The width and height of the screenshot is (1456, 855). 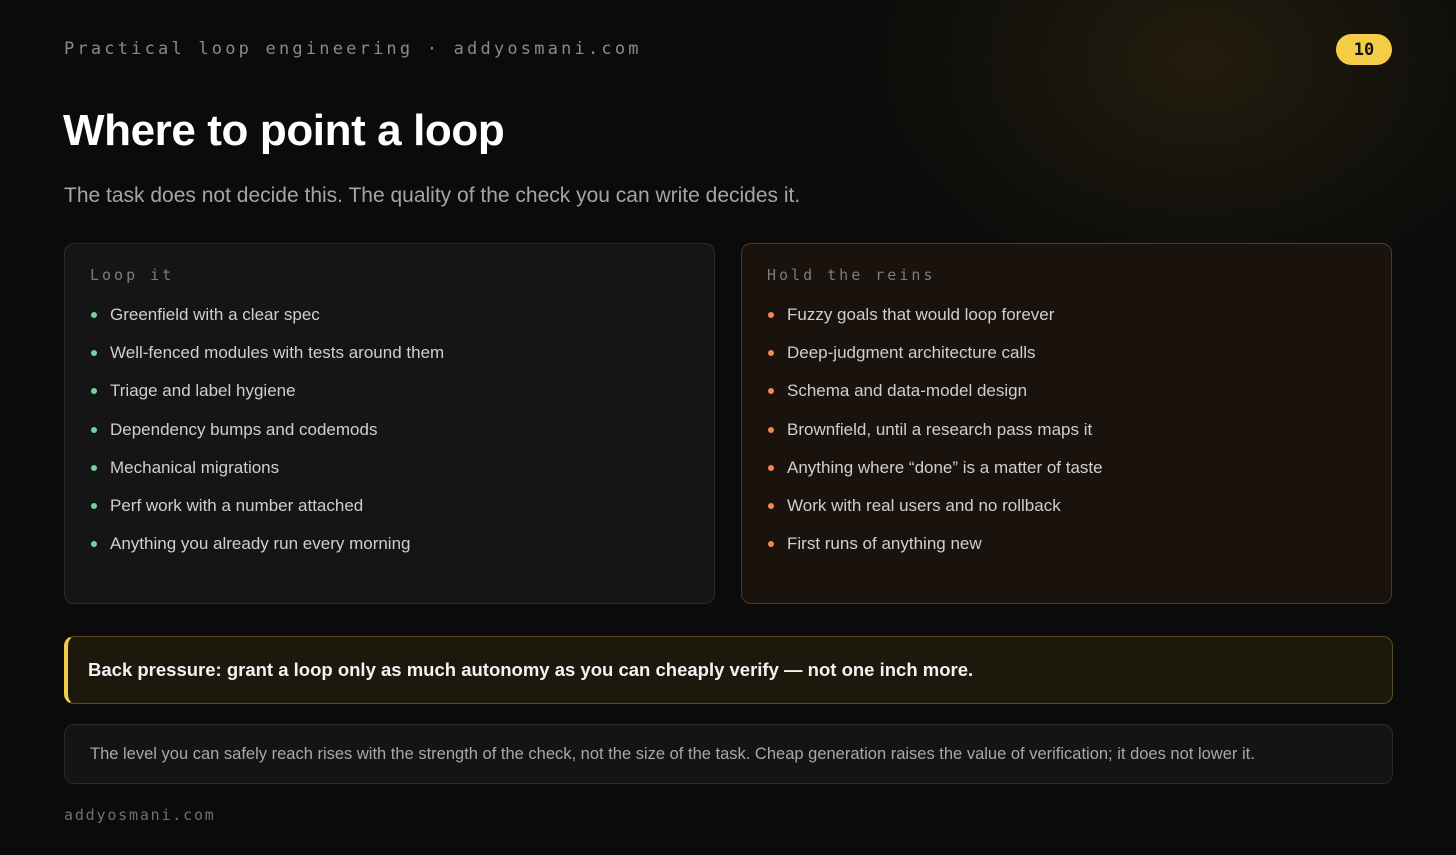 I want to click on list-item: First runs of anything new, so click(x=1066, y=553).